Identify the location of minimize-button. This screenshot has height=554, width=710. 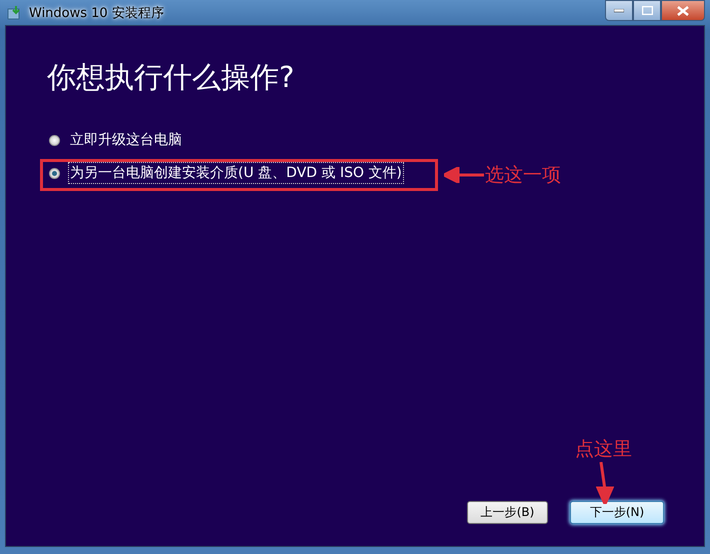
(619, 10).